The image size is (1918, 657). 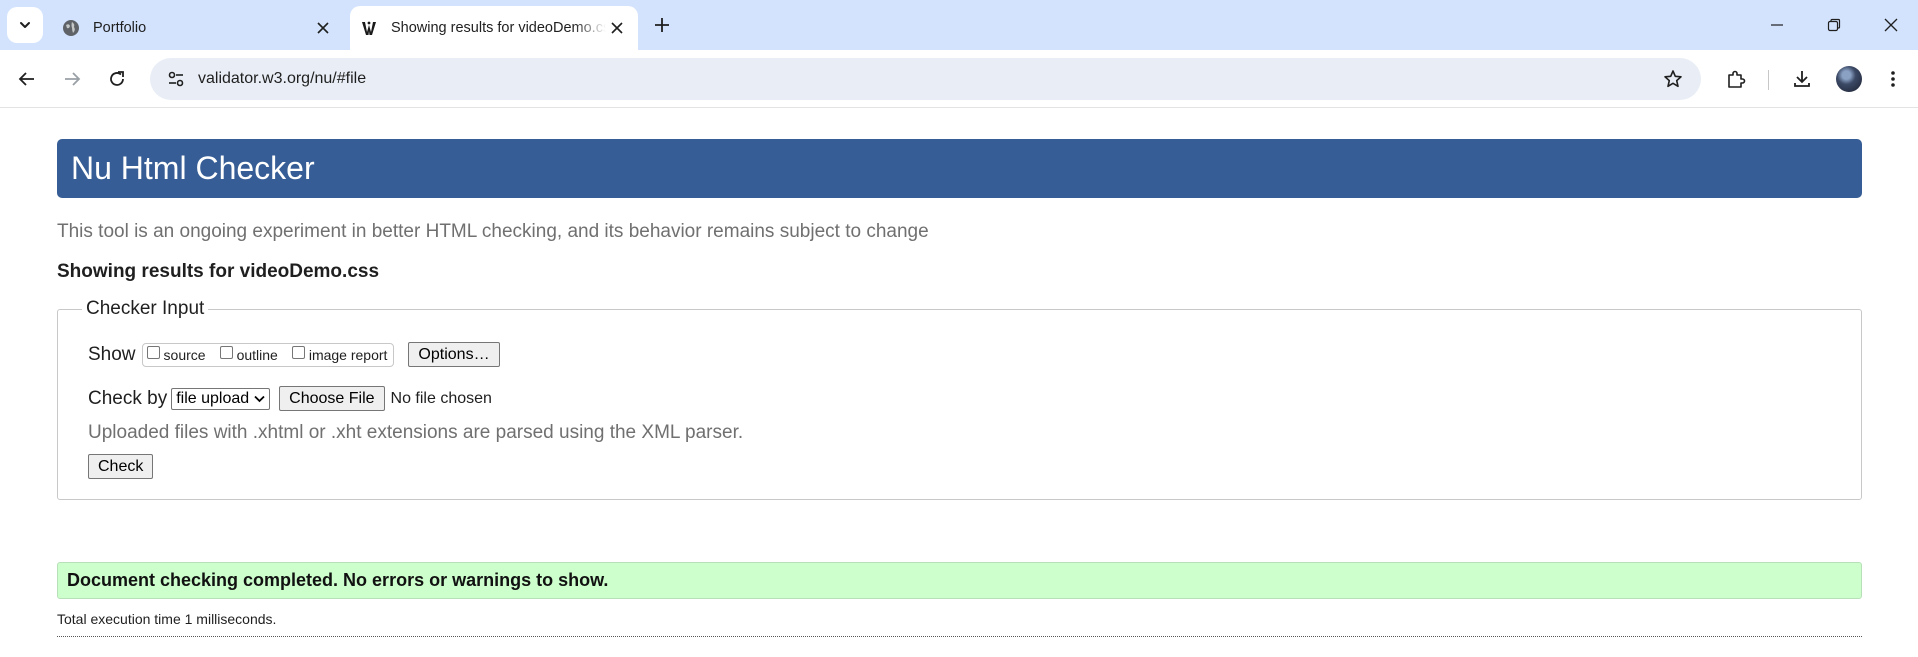 What do you see at coordinates (369, 28) in the screenshot?
I see `w3c-validator-icon` at bounding box center [369, 28].